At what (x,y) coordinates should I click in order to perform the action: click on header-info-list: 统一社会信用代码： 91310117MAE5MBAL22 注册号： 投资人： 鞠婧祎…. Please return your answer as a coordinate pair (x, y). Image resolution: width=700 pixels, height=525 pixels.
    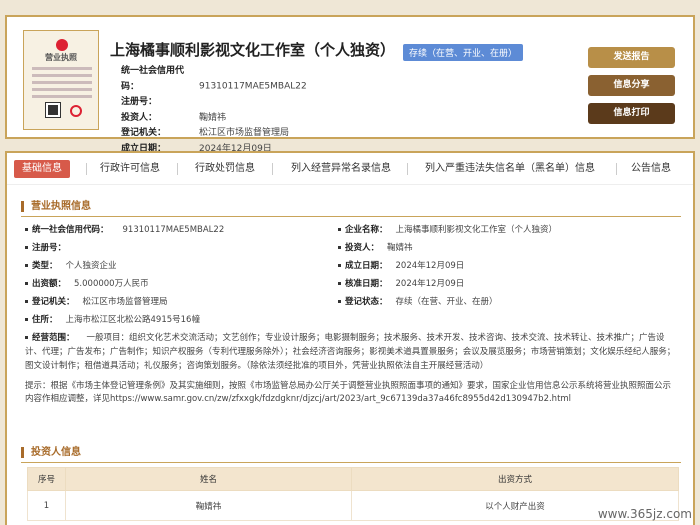
    Looking at the image, I should click on (214, 110).